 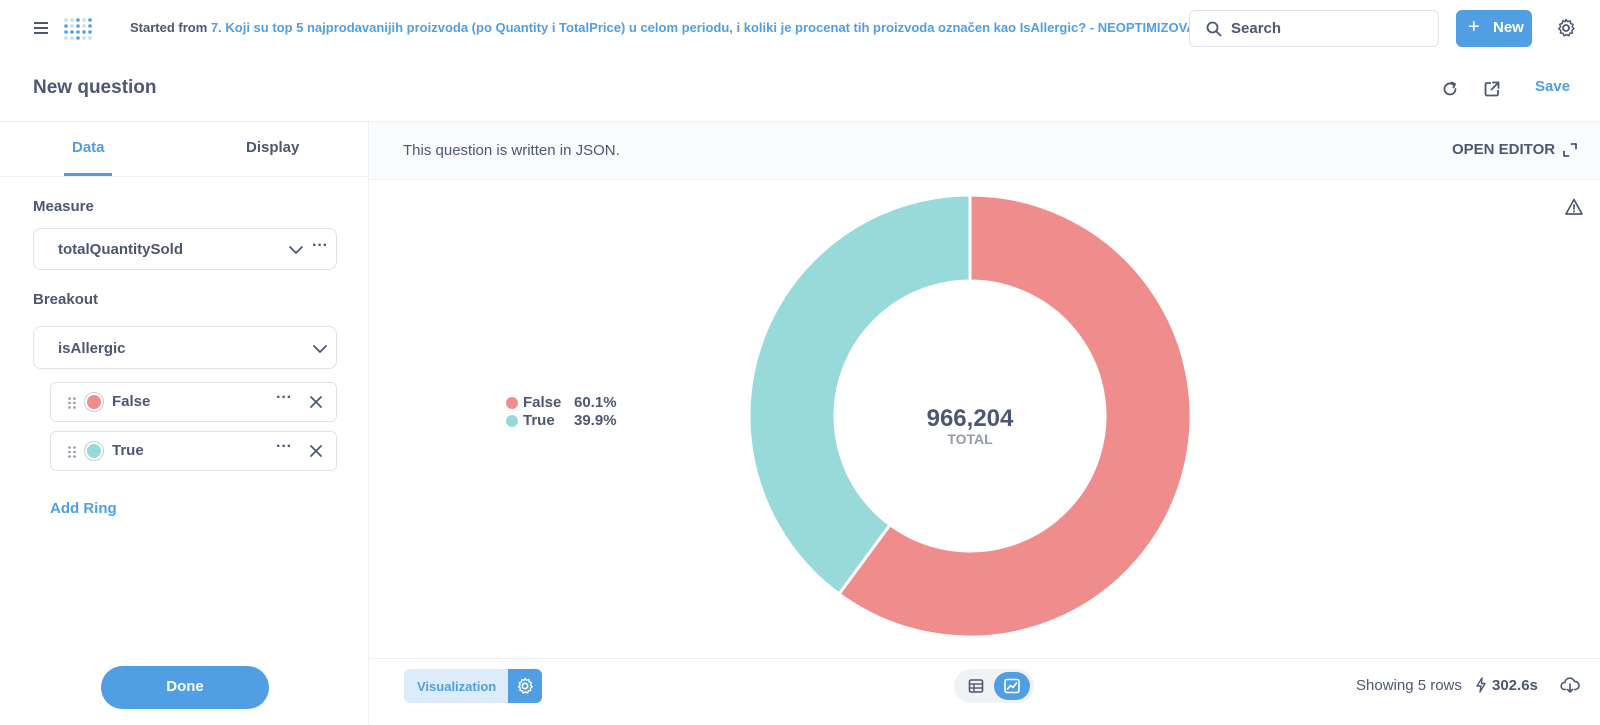 I want to click on download-icon, so click(x=1570, y=685).